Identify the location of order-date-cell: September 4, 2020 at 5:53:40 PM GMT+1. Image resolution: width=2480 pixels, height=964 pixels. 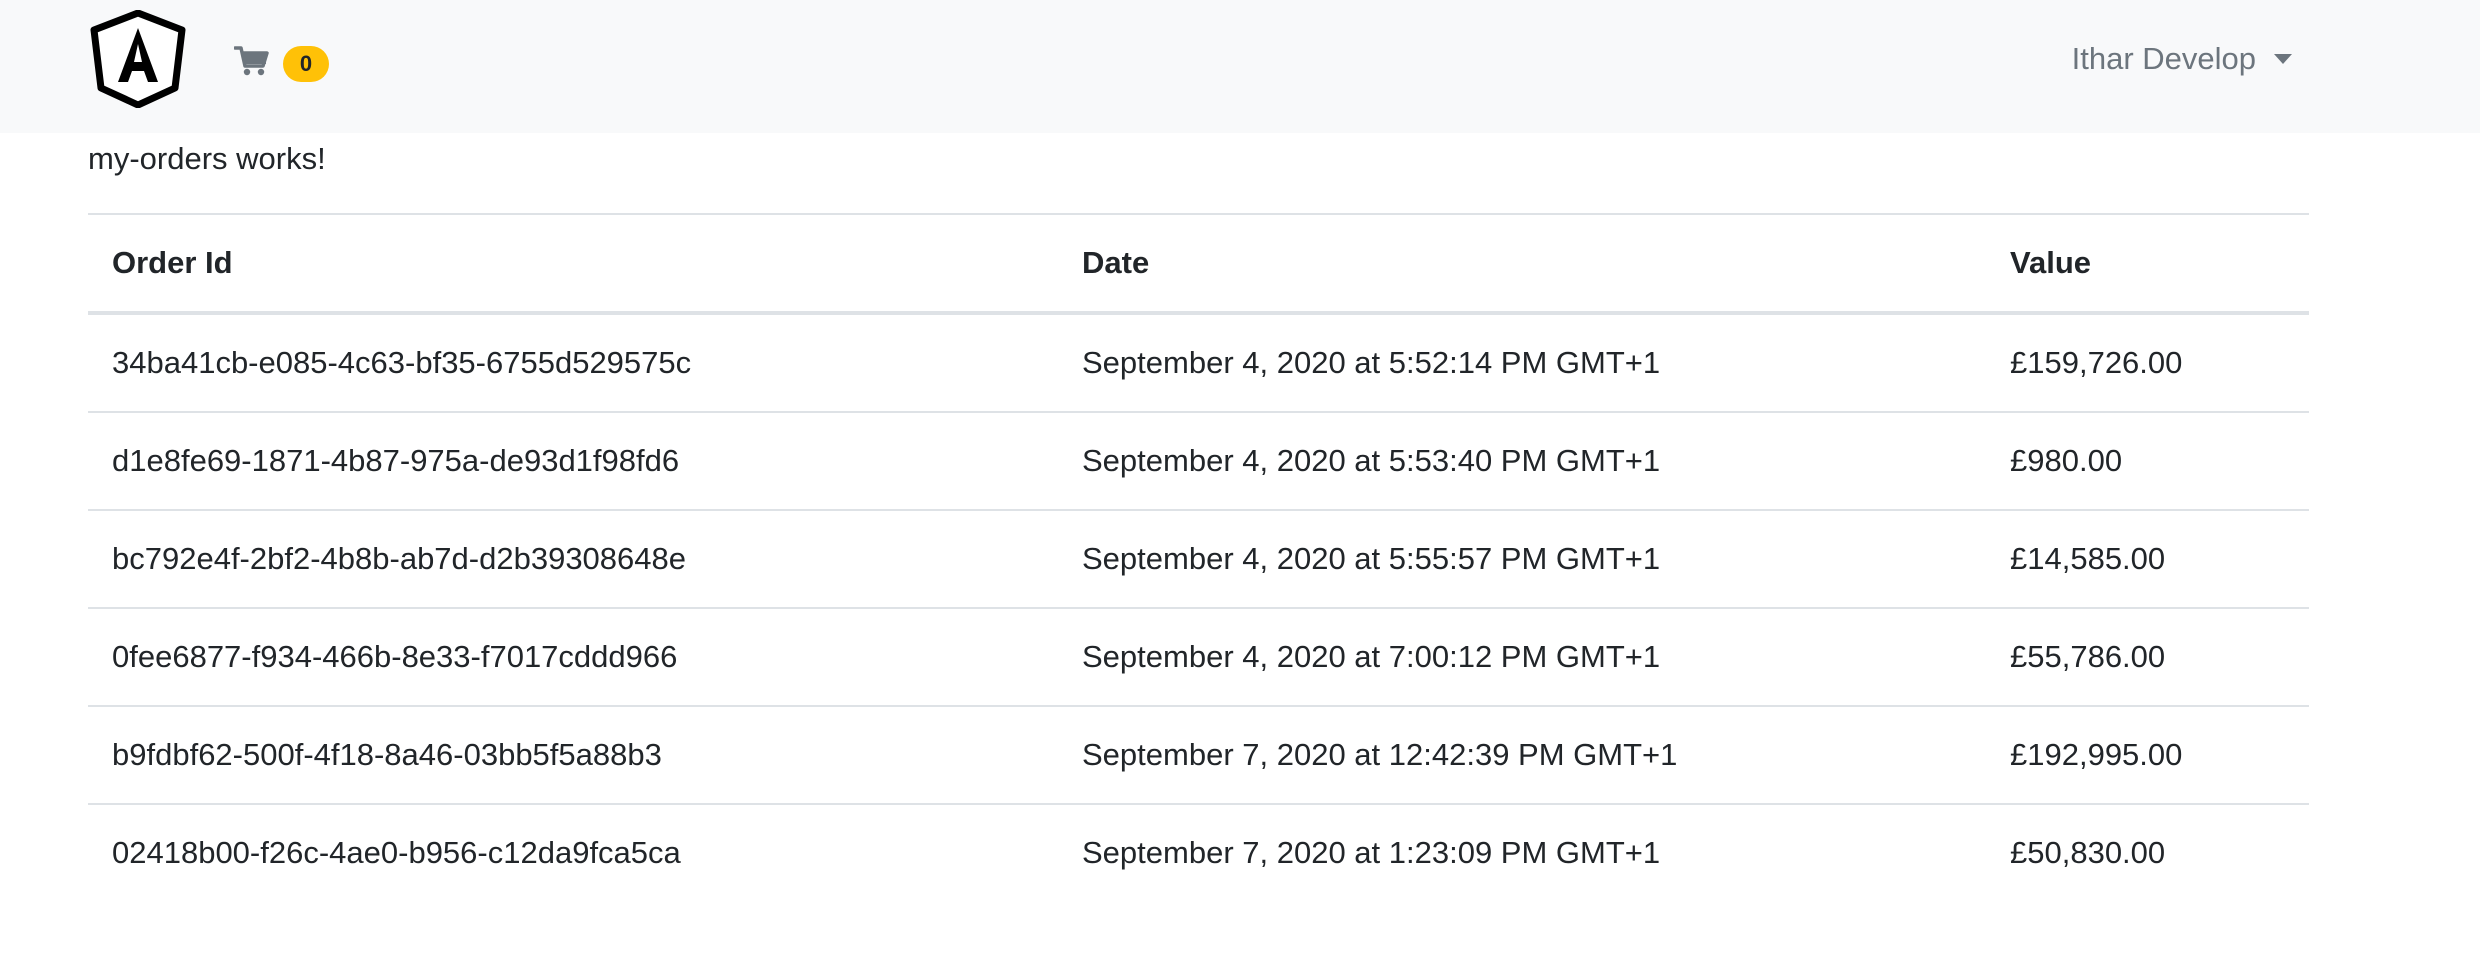
(1522, 461).